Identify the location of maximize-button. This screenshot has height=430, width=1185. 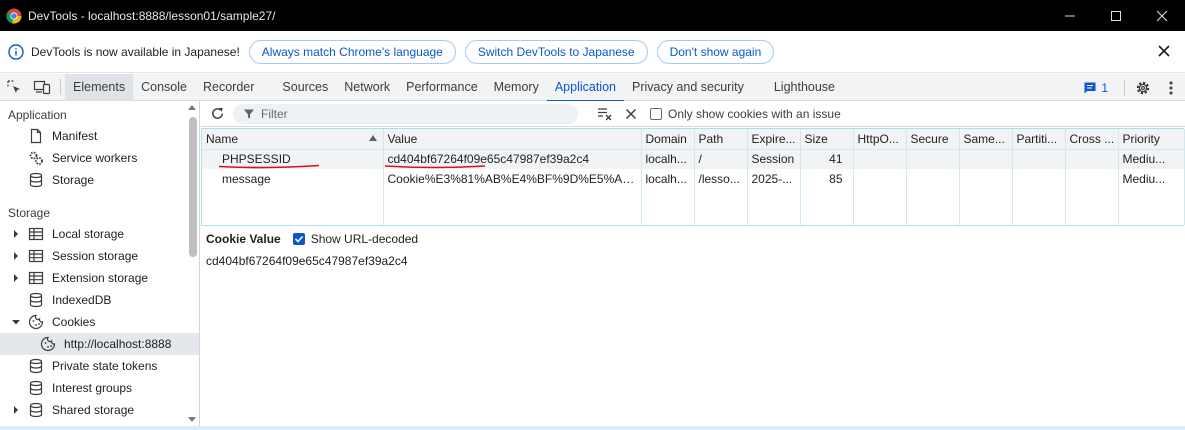
(1116, 15).